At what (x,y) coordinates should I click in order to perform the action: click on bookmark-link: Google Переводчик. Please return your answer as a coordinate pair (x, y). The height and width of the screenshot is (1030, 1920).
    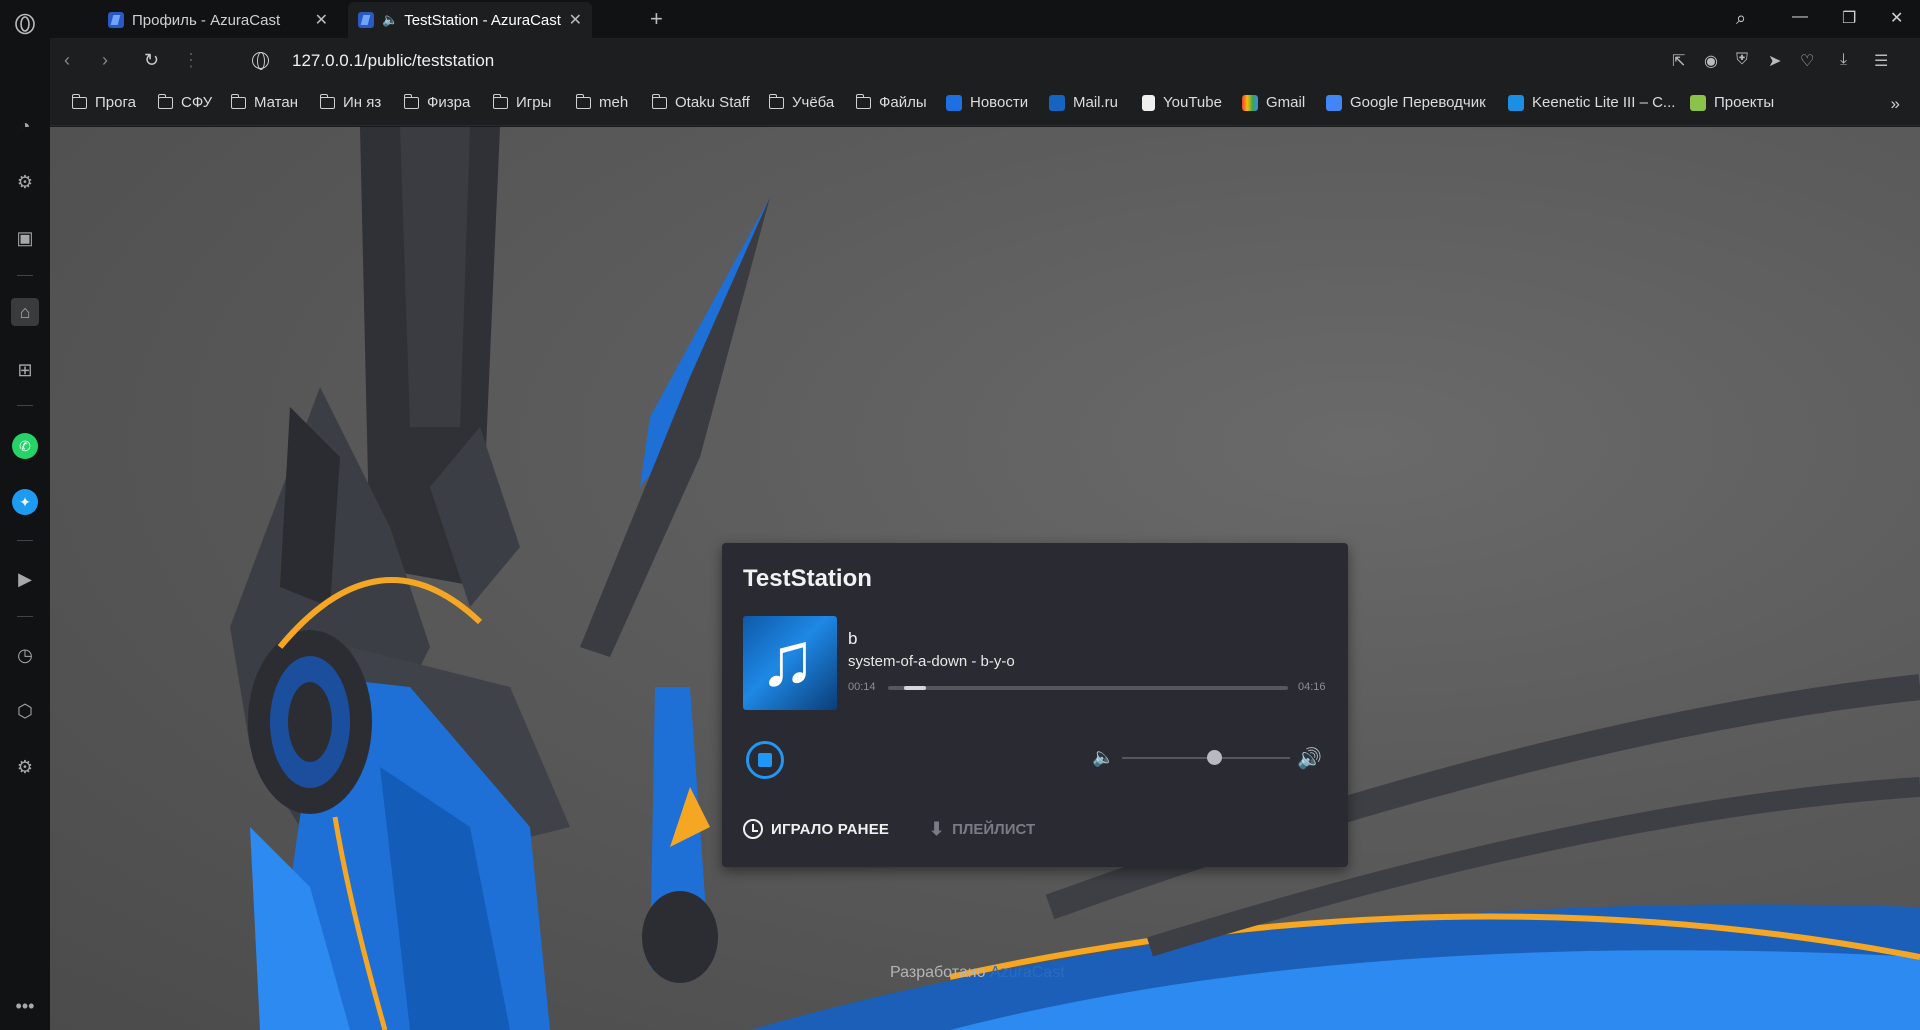
    Looking at the image, I should click on (1406, 102).